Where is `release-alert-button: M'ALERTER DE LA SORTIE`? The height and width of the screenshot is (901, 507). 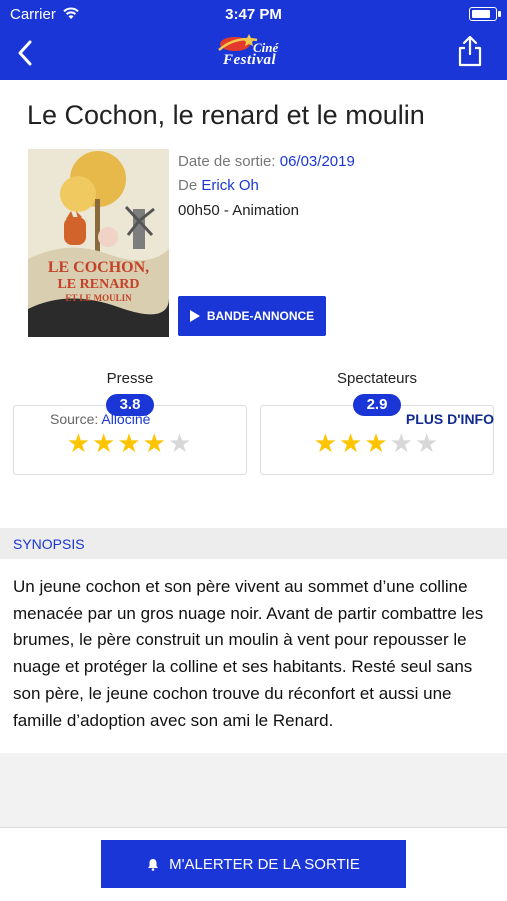 release-alert-button: M'ALERTER DE LA SORTIE is located at coordinates (253, 864).